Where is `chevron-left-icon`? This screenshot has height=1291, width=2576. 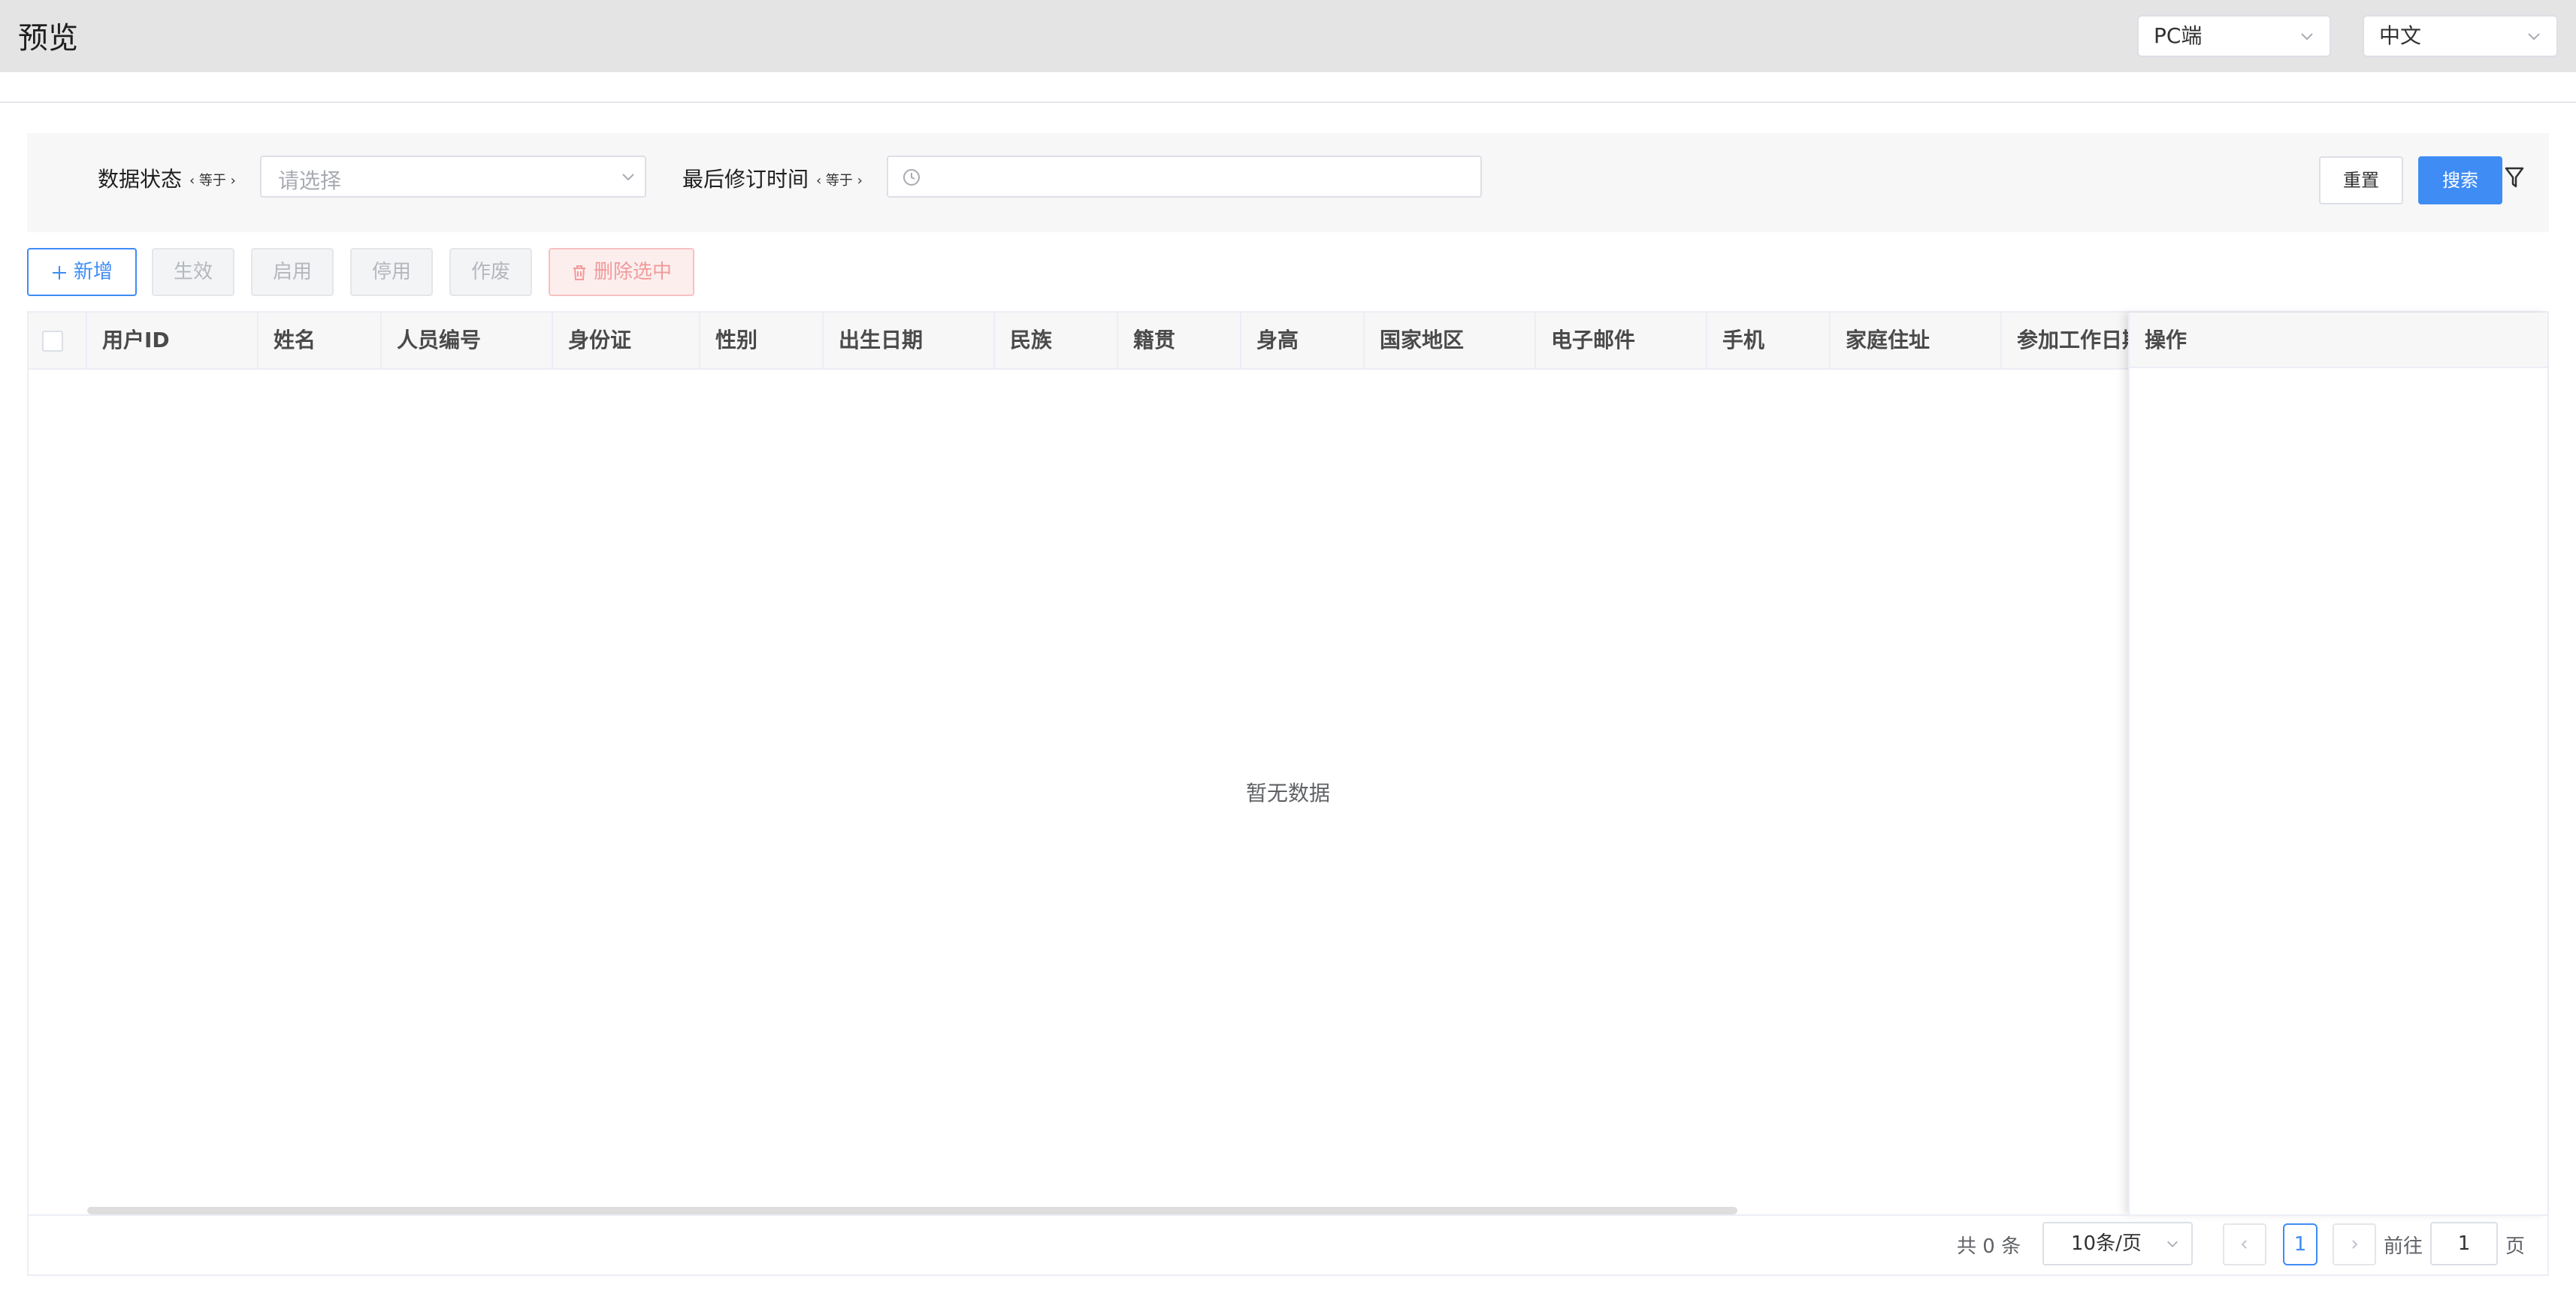
chevron-left-icon is located at coordinates (2244, 1244).